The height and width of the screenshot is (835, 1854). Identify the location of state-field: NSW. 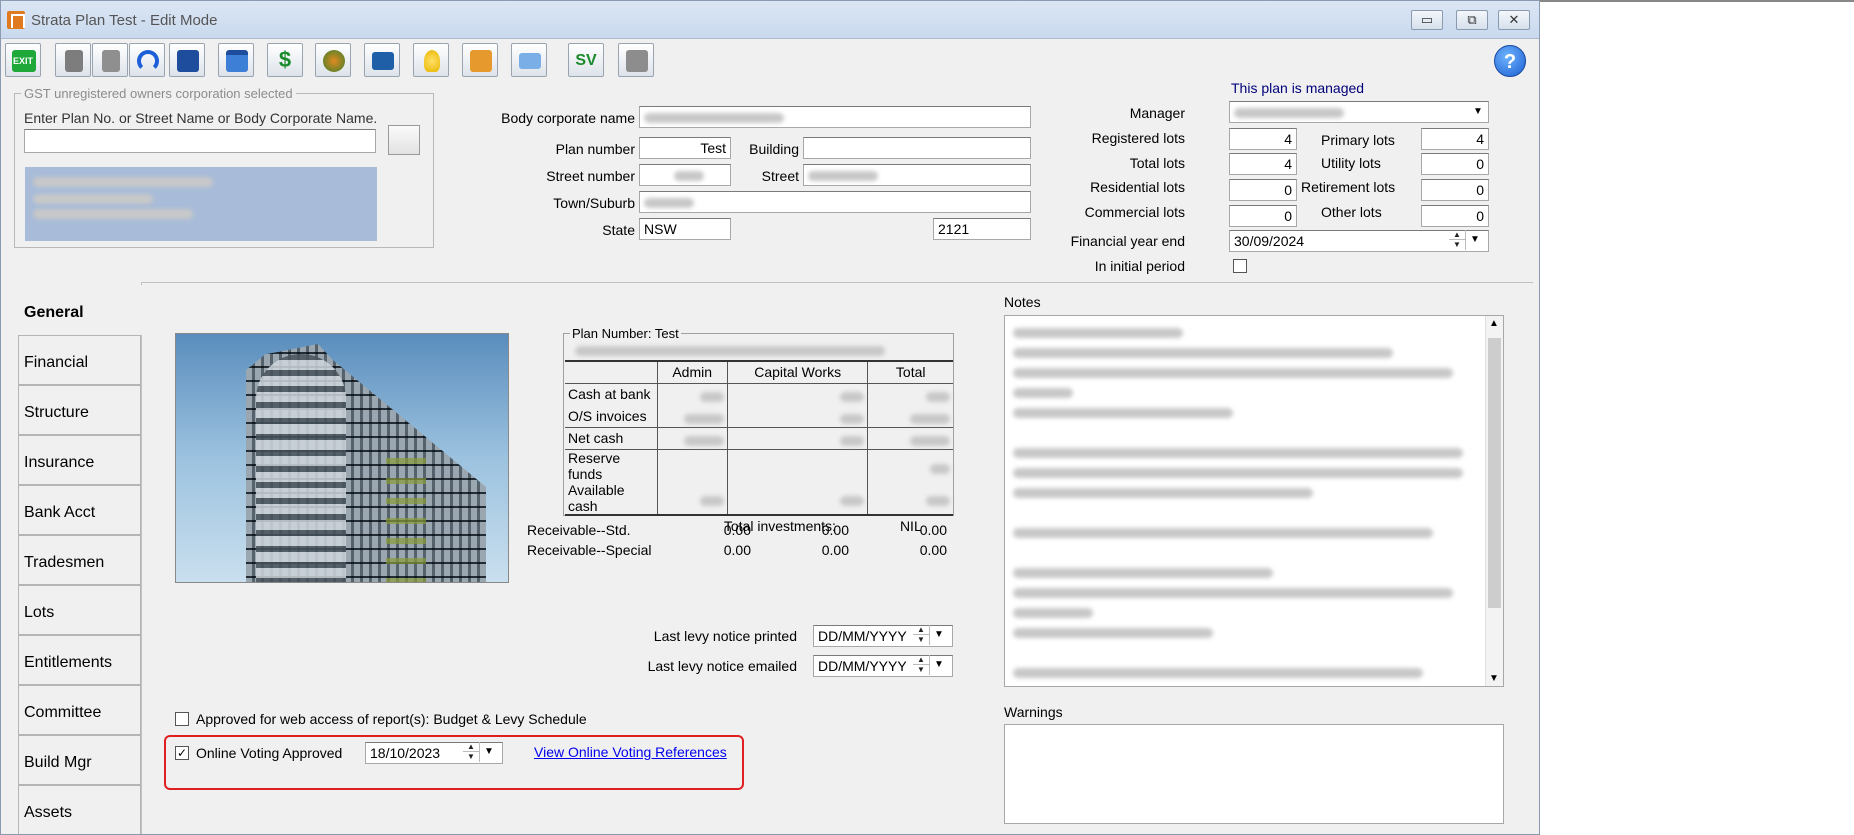
(685, 229).